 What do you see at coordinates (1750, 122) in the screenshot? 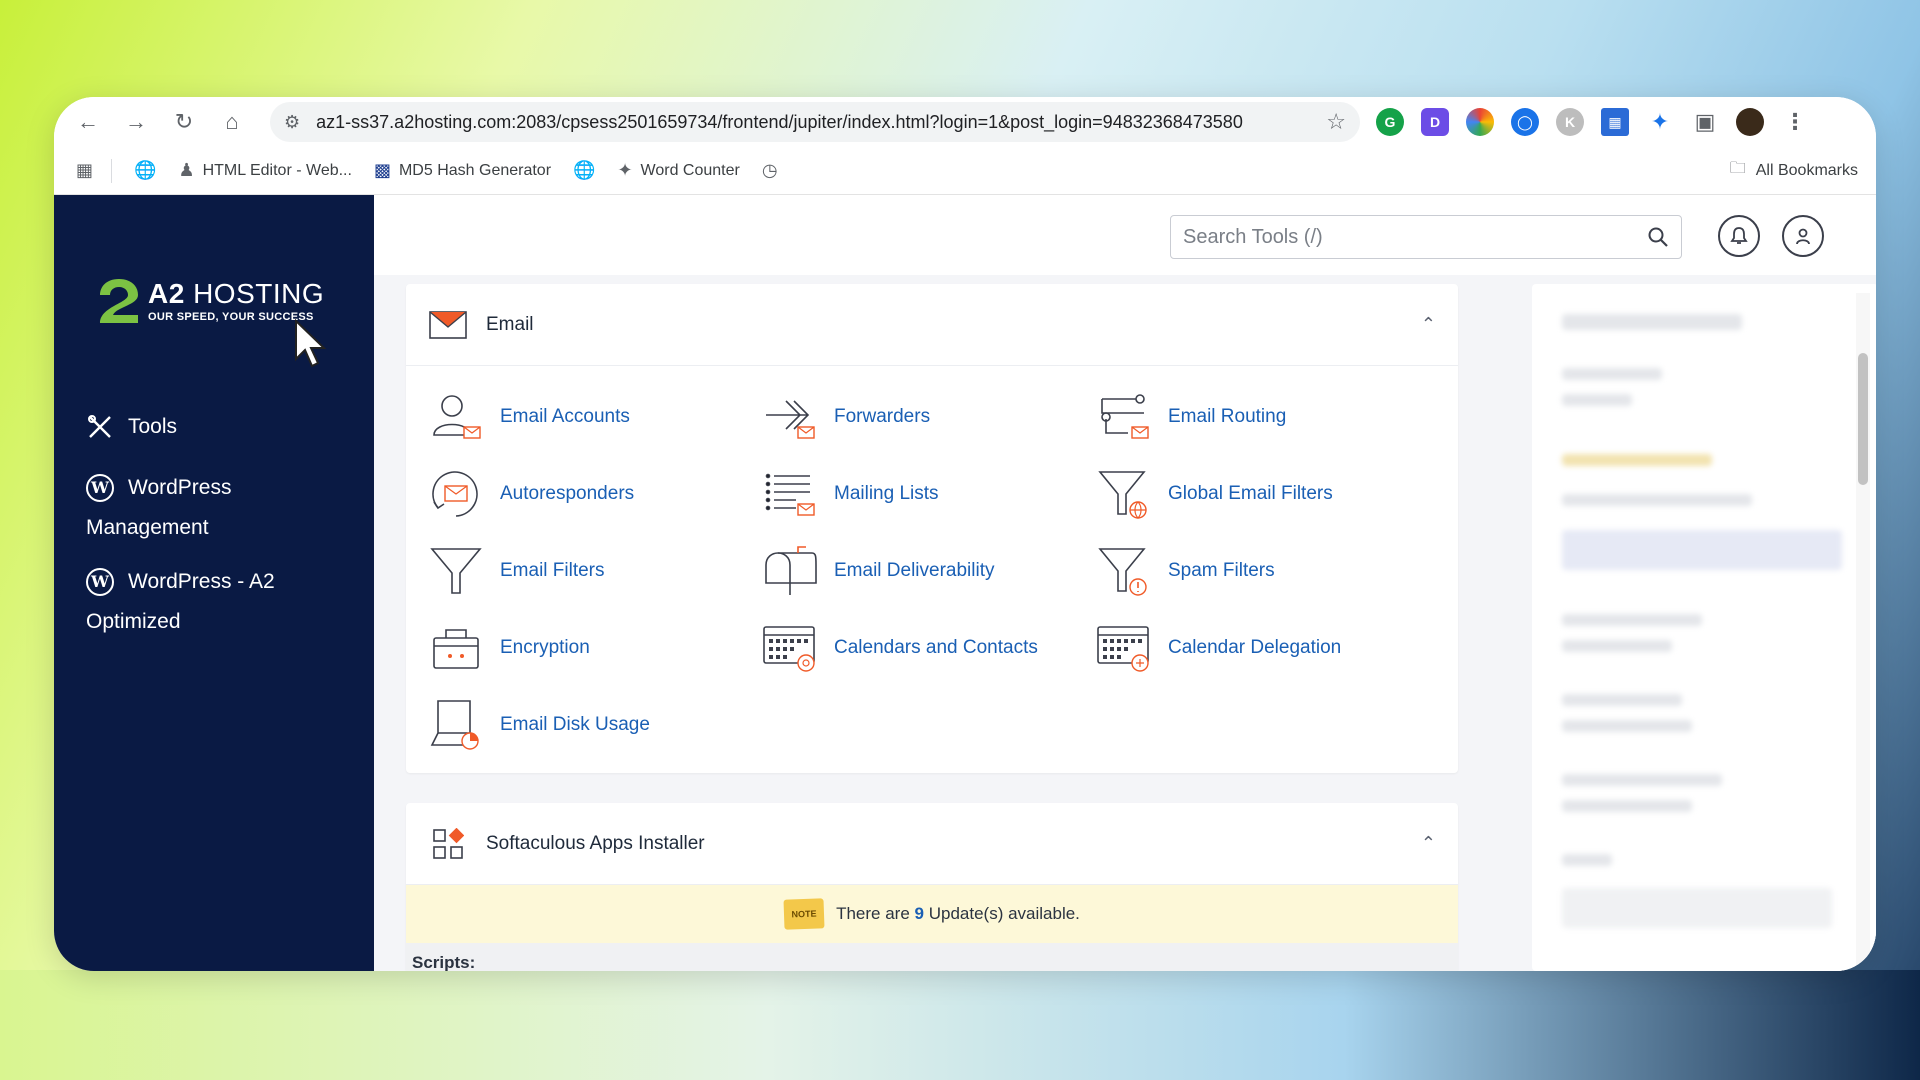
I see `profile-avatar` at bounding box center [1750, 122].